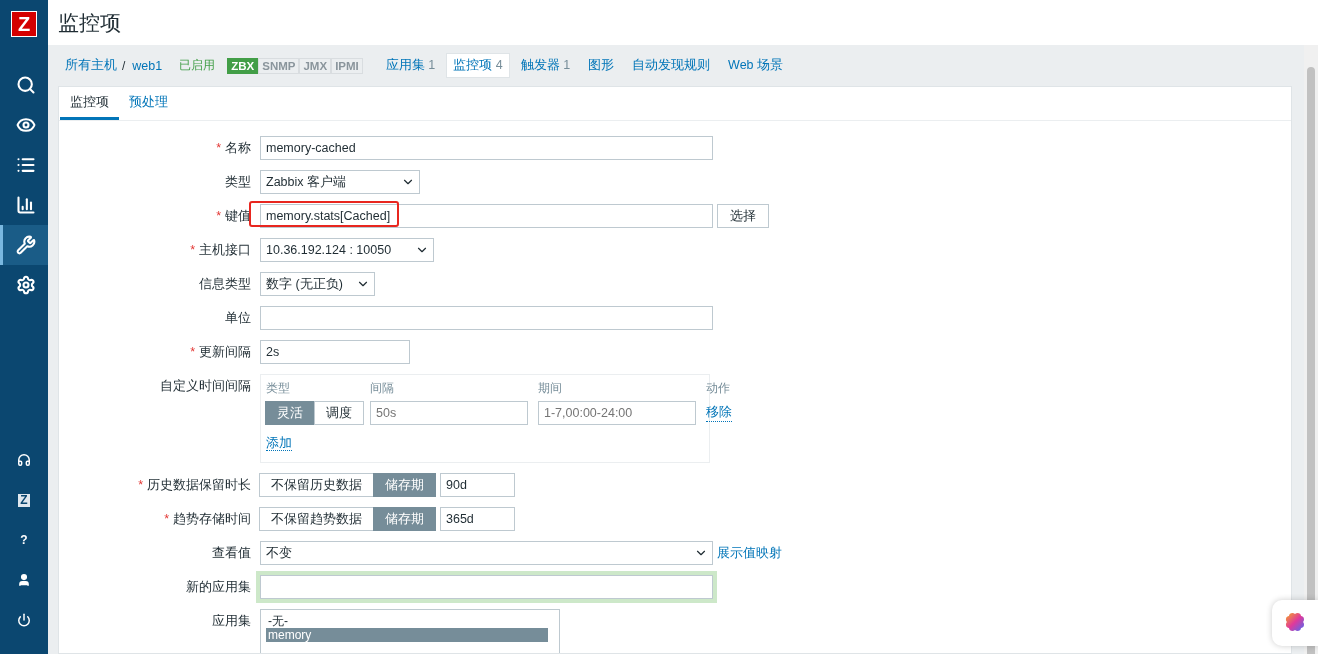  What do you see at coordinates (279, 65) in the screenshot?
I see `availability-badge: SNMP` at bounding box center [279, 65].